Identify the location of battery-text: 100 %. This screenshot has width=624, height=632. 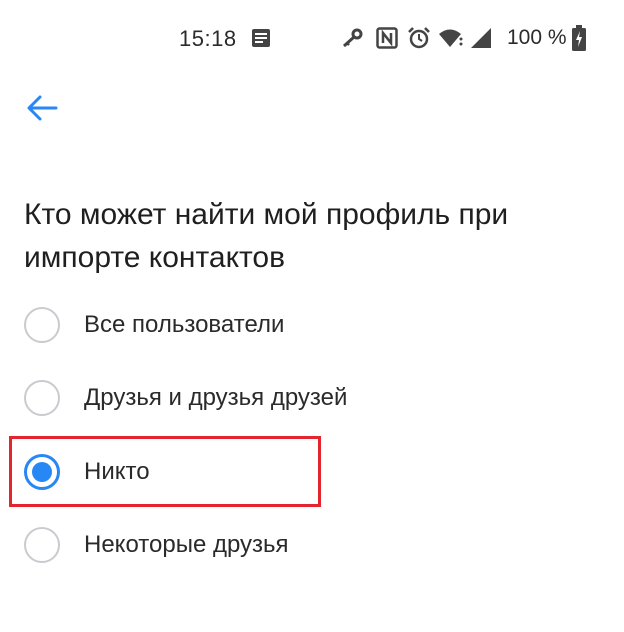
(537, 37).